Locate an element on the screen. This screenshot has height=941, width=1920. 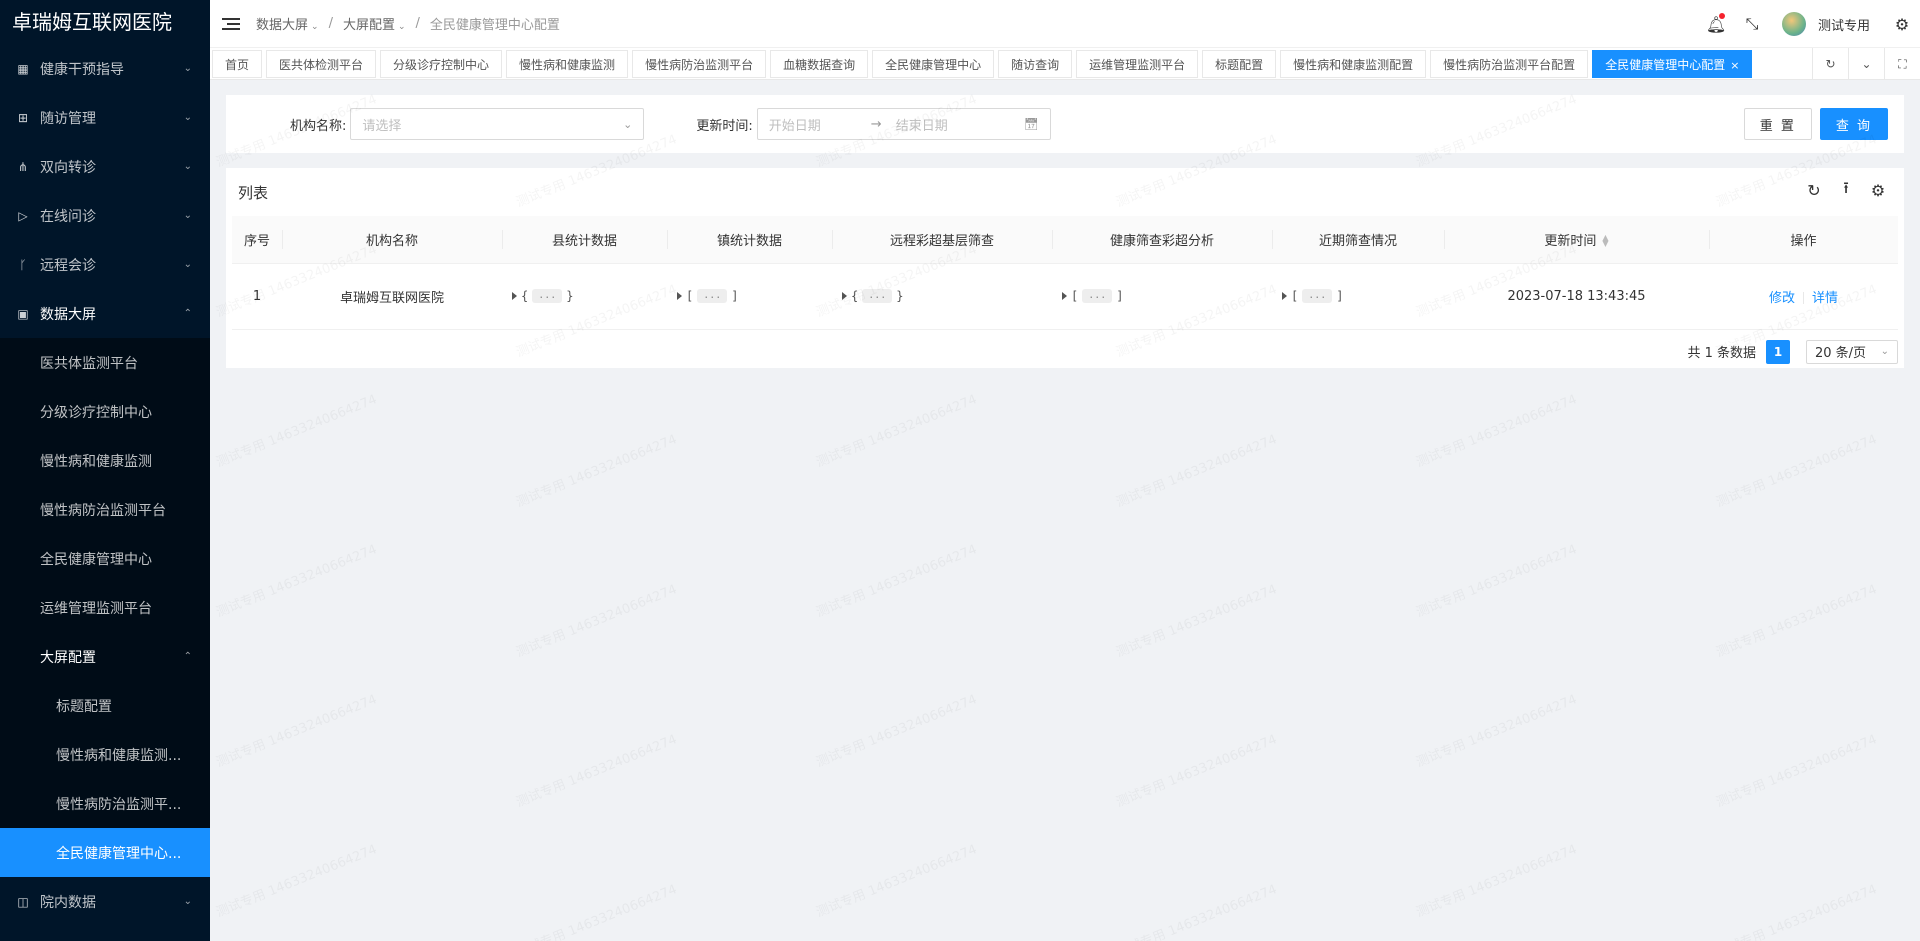
tab-health-center: 全民健康管理中心 is located at coordinates (933, 63).